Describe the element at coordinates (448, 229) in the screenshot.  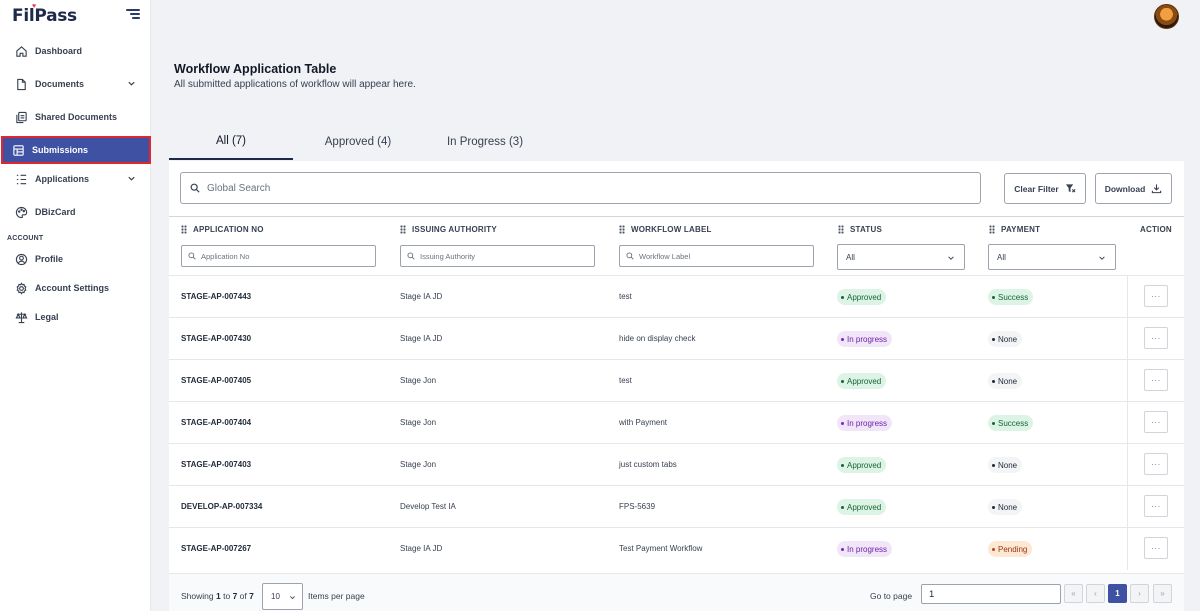
I see `column-header-issuing-authority: ISSUING AUTHORITY` at that location.